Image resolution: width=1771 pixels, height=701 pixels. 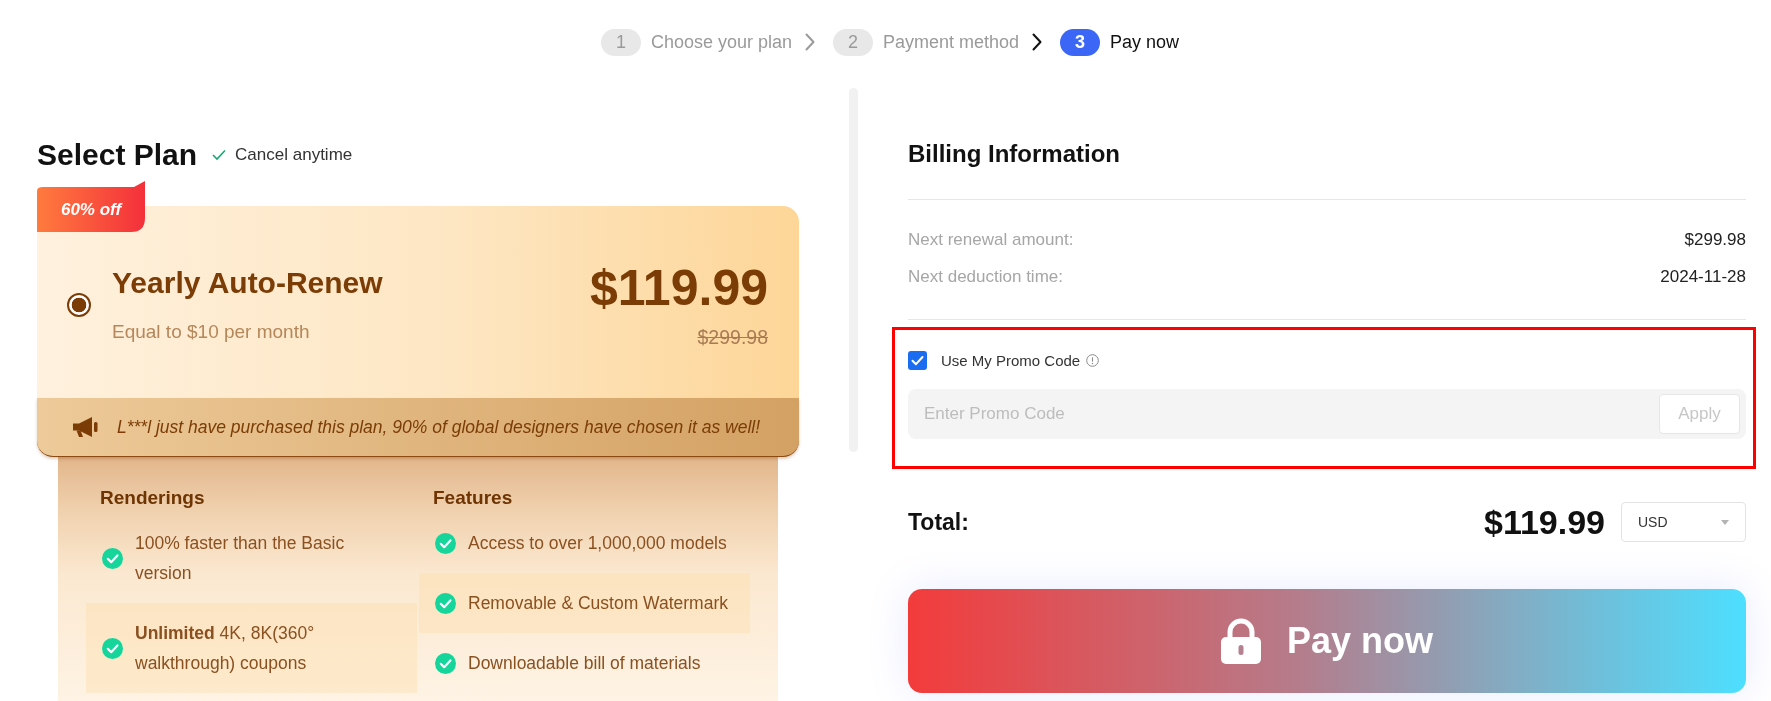 I want to click on check-icon, so click(x=219, y=155).